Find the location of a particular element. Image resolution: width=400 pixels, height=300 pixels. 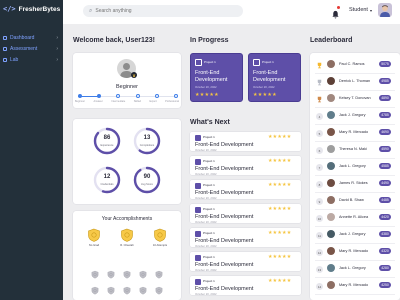

score-badge: 4320 is located at coordinates (385, 251).